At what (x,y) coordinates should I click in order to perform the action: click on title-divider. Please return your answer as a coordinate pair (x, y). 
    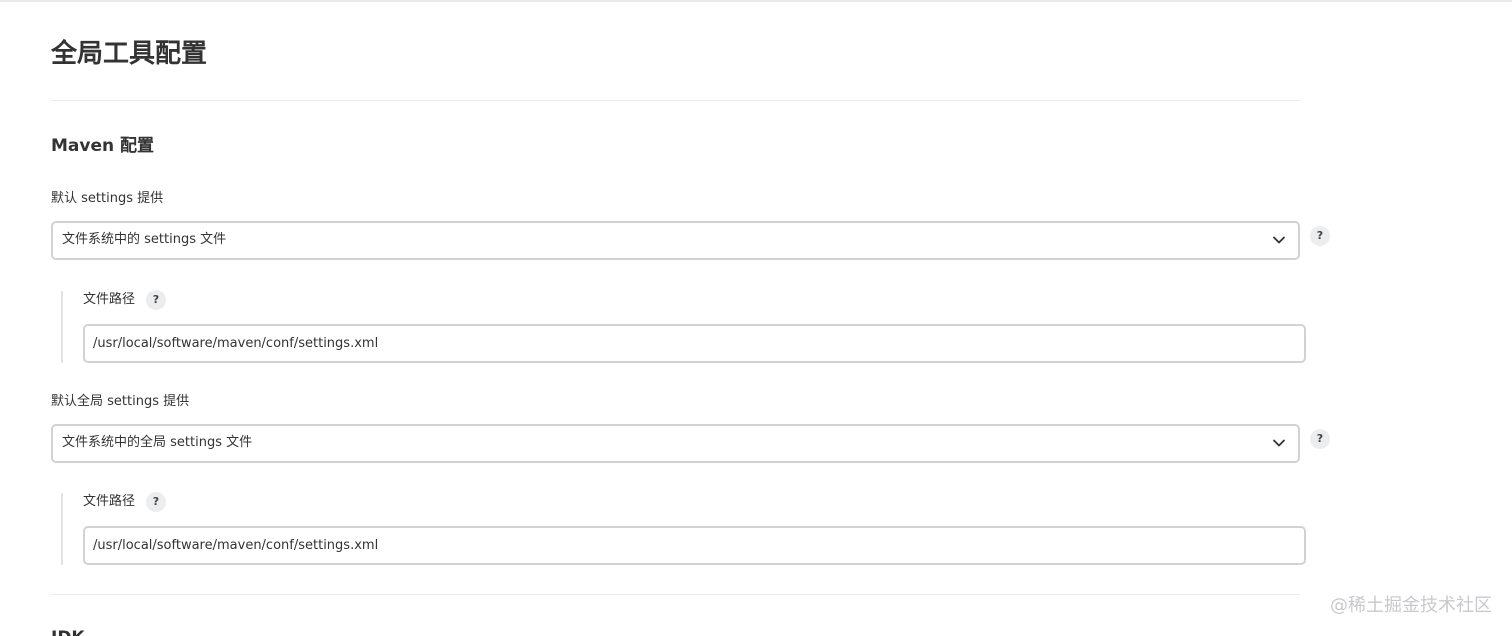
    Looking at the image, I should click on (675, 100).